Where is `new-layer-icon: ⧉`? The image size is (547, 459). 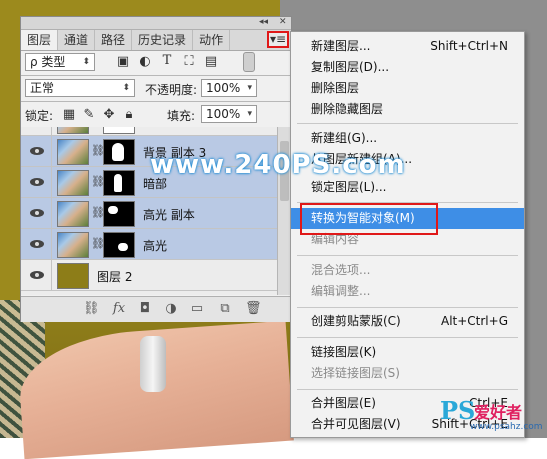
new-layer-icon: ⧉ is located at coordinates (225, 308).